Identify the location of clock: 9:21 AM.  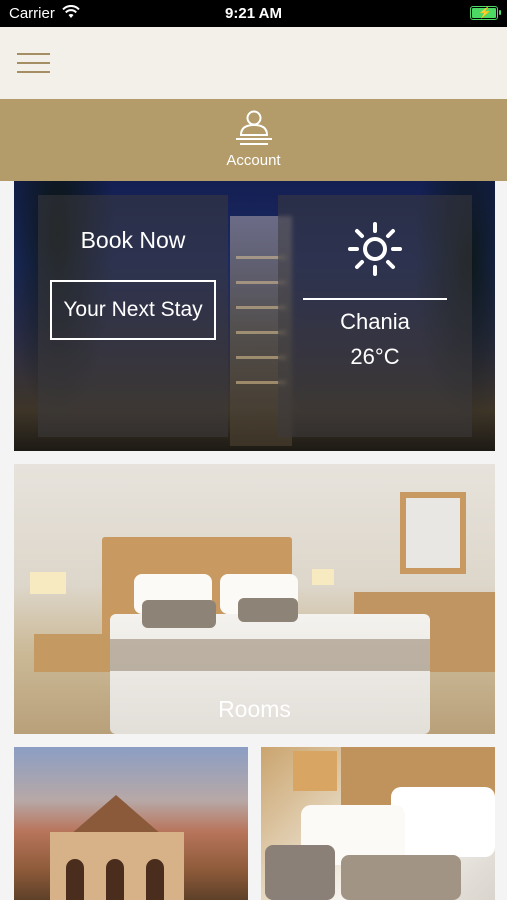
(253, 13).